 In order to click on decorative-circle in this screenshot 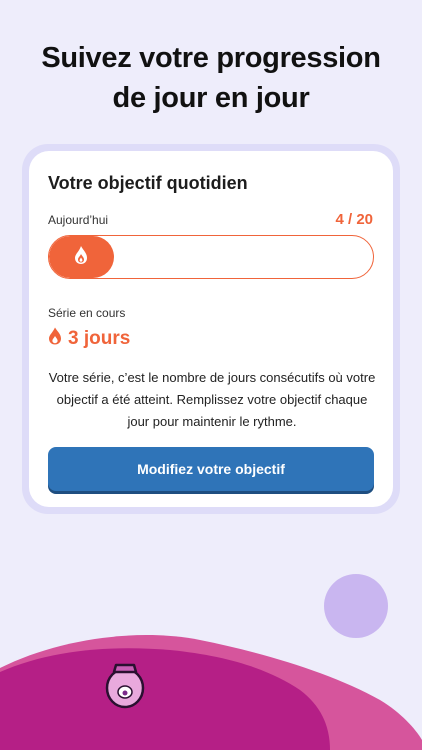, I will do `click(356, 606)`.